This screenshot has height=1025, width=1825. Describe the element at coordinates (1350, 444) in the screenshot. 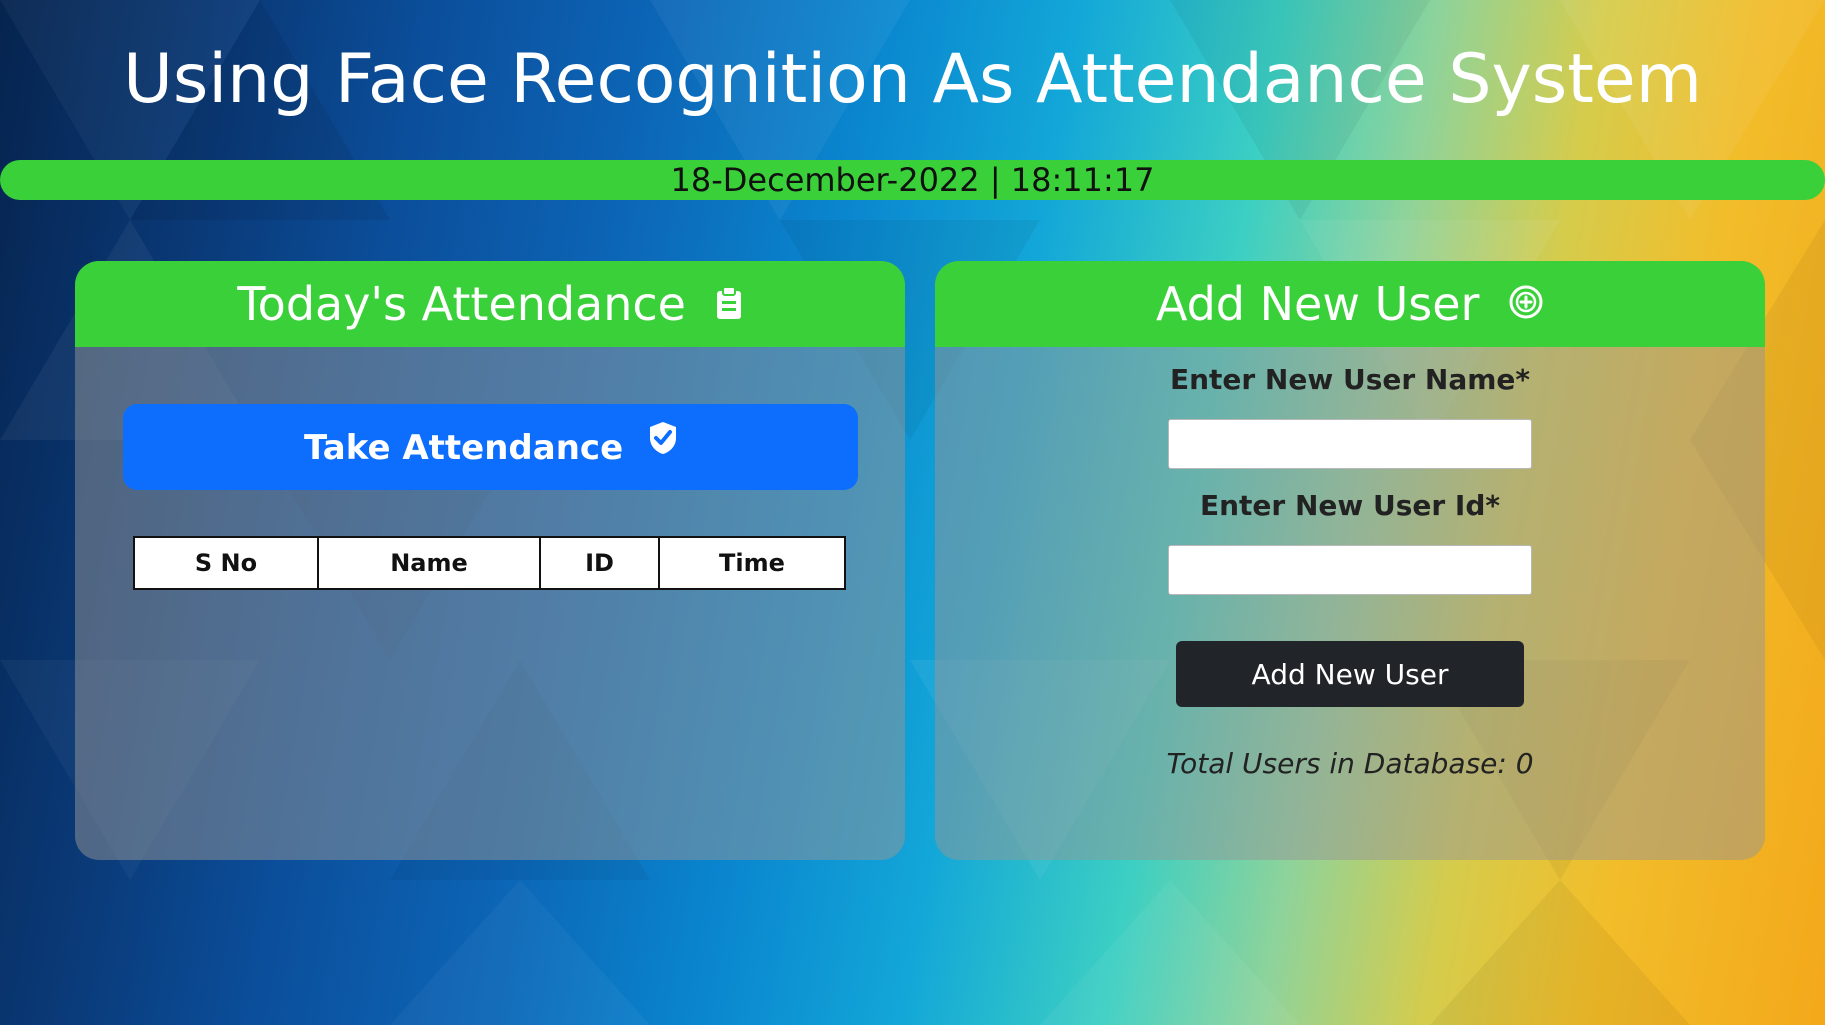

I see `user-name-input` at that location.